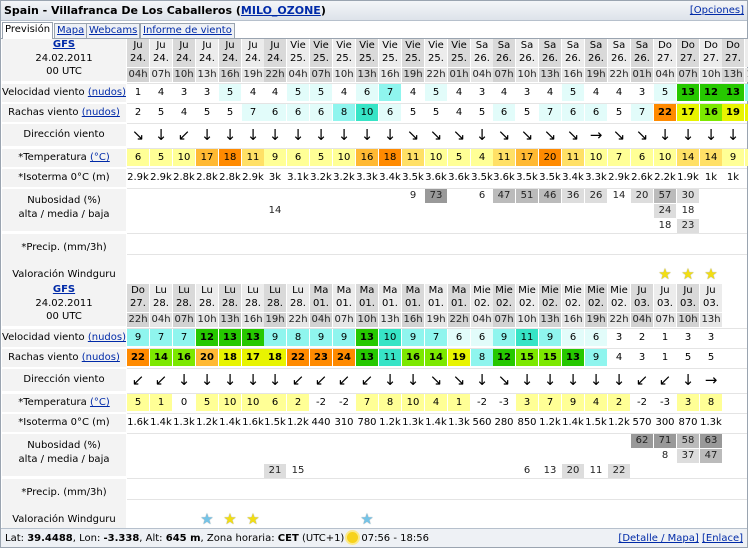 The width and height of the screenshot is (748, 548). What do you see at coordinates (642, 112) in the screenshot?
I see `gust-cell: 7` at bounding box center [642, 112].